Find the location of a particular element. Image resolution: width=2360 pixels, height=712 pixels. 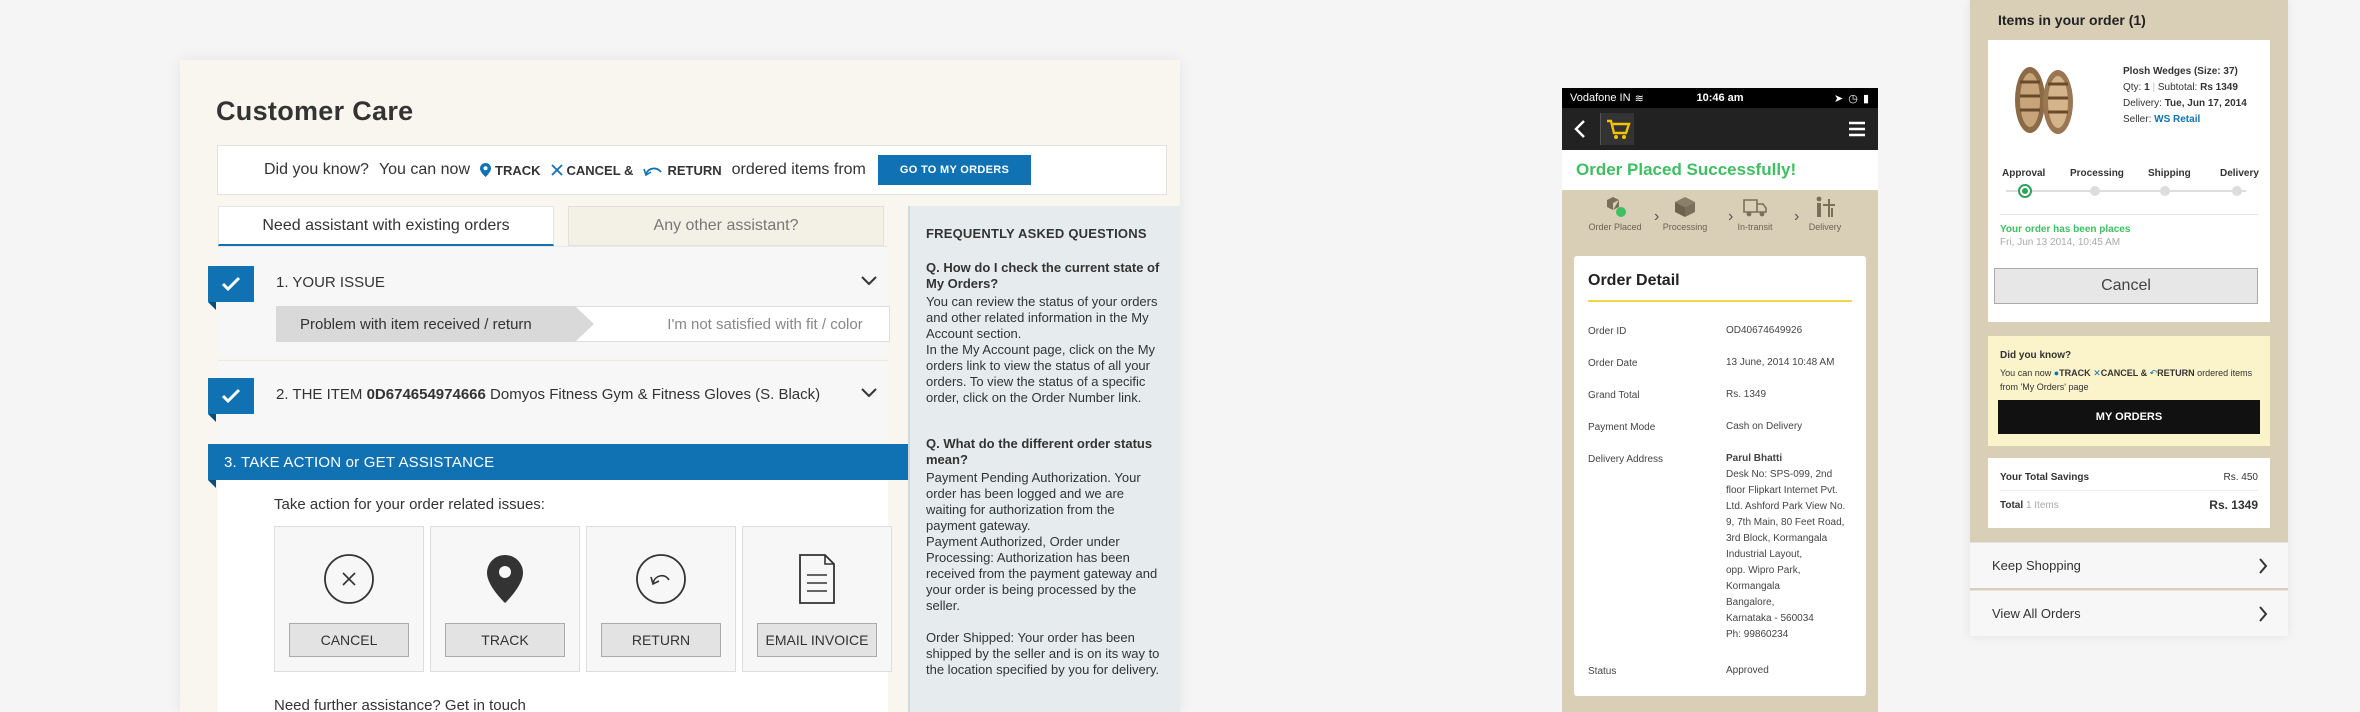

cancel-circle-icon is located at coordinates (349, 581).